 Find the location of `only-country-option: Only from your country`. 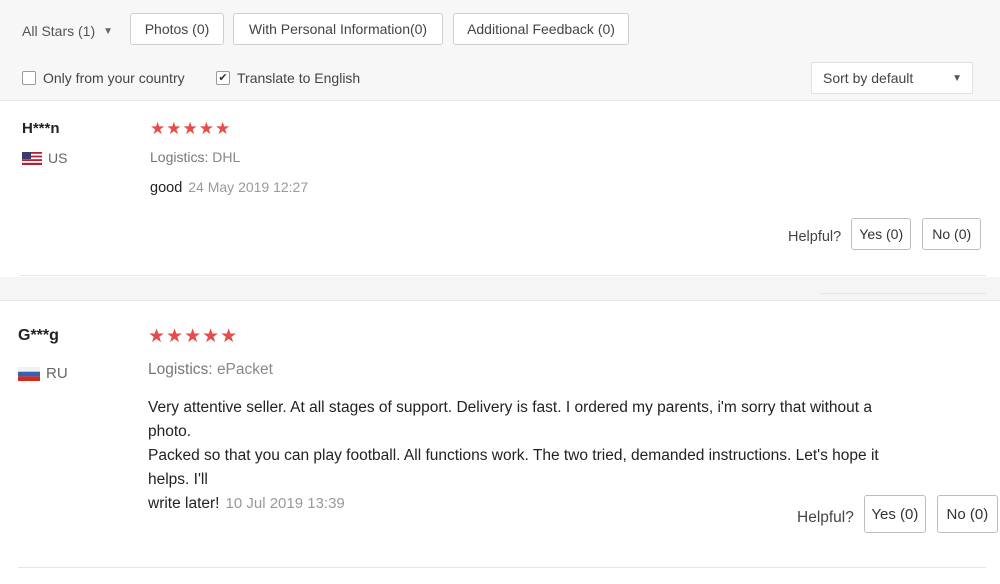

only-country-option: Only from your country is located at coordinates (103, 78).